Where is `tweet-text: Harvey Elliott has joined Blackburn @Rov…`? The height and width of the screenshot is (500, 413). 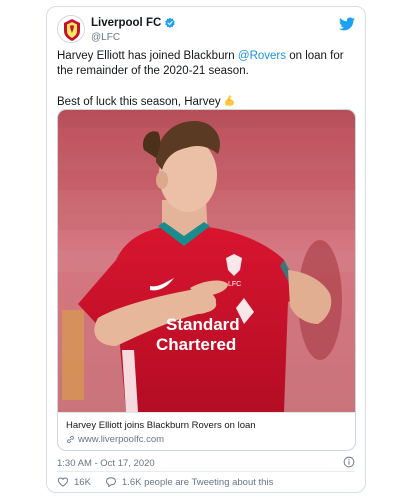
tweet-text: Harvey Elliott has joined Blackburn @Rov… is located at coordinates (207, 79).